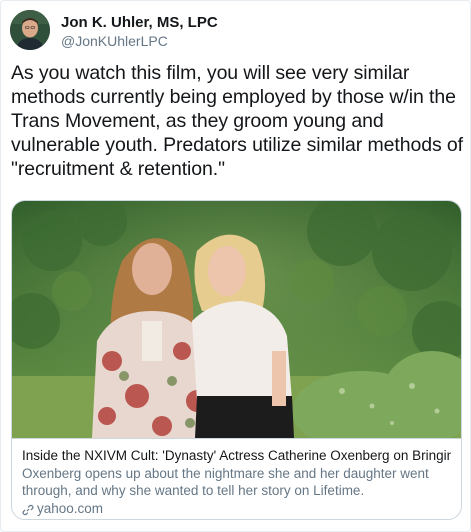  What do you see at coordinates (236, 508) in the screenshot?
I see `card-domain: yahoo.com` at bounding box center [236, 508].